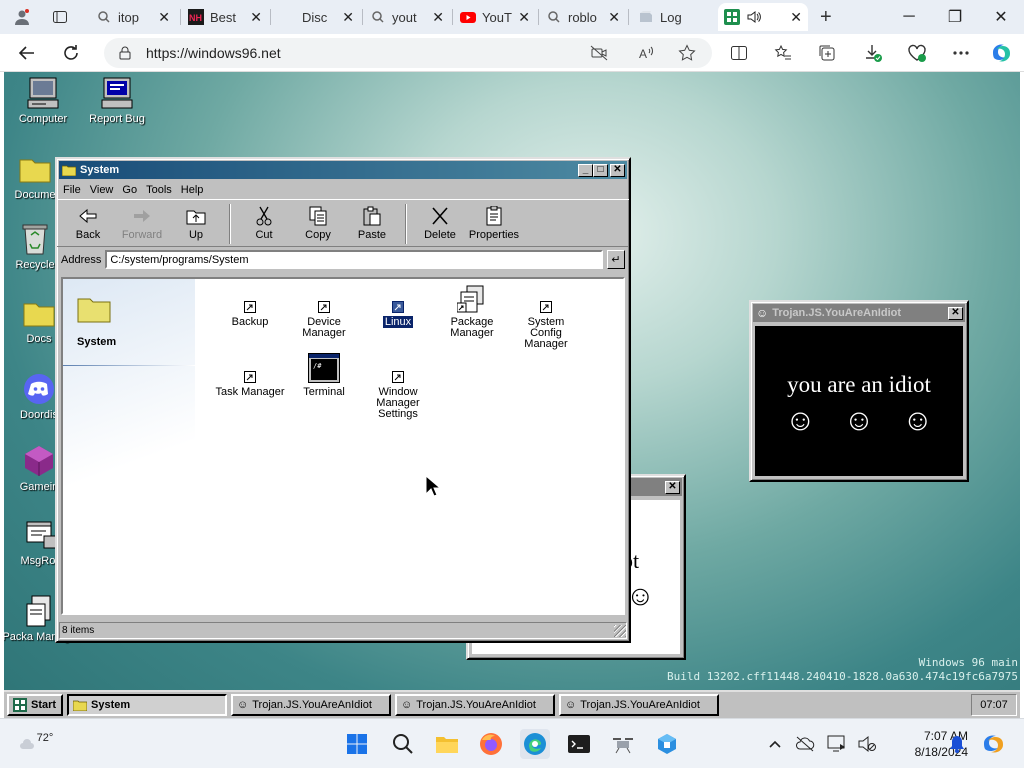 The width and height of the screenshot is (1024, 768). I want to click on menu-go: Go, so click(129, 190).